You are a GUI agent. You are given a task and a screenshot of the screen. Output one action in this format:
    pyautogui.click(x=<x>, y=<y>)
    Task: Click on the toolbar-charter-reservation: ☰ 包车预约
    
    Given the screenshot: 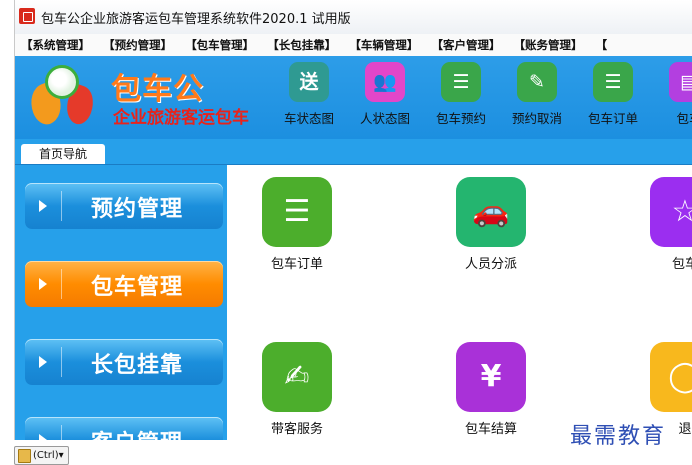 What is the action you would take?
    pyautogui.click(x=461, y=97)
    